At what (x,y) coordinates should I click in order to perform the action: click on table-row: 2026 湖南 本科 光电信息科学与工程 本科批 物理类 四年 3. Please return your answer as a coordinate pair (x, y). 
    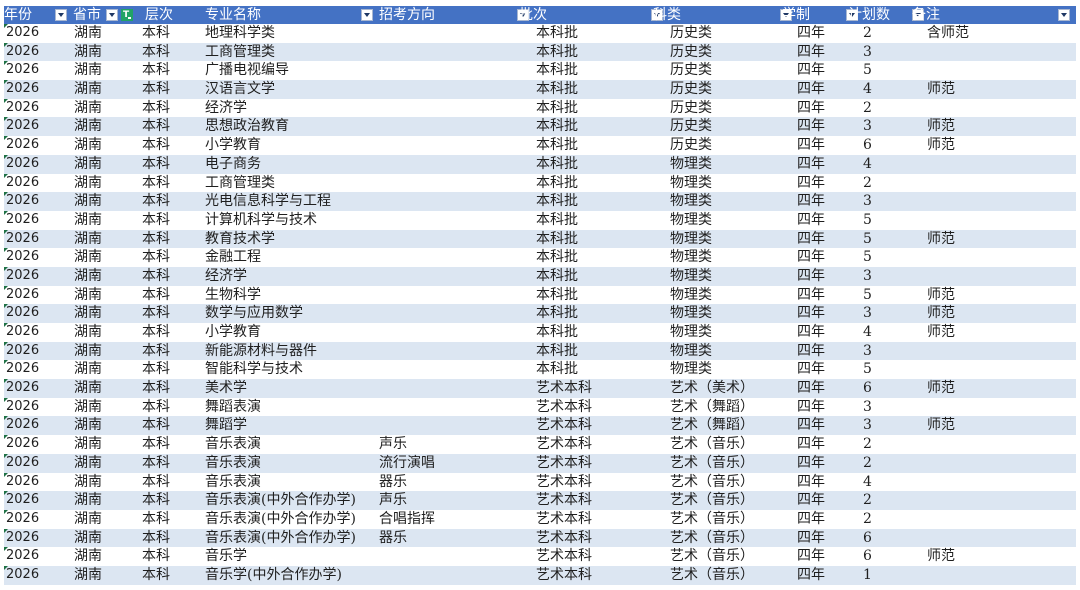
    Looking at the image, I should click on (540, 201).